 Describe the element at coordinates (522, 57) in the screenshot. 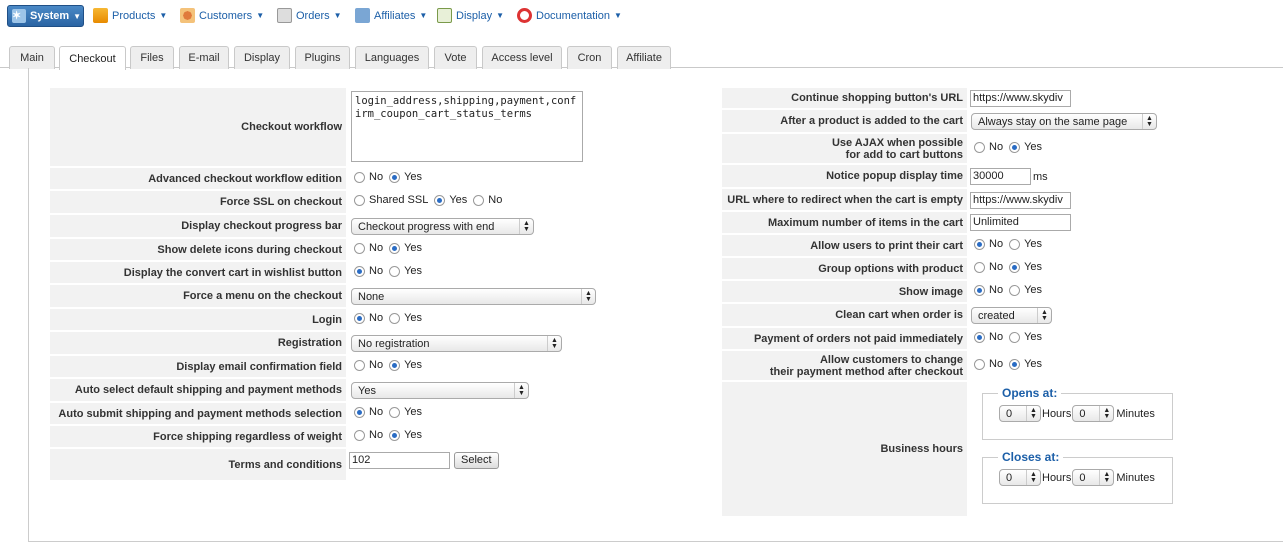

I see `tab-access-level: Access level` at that location.